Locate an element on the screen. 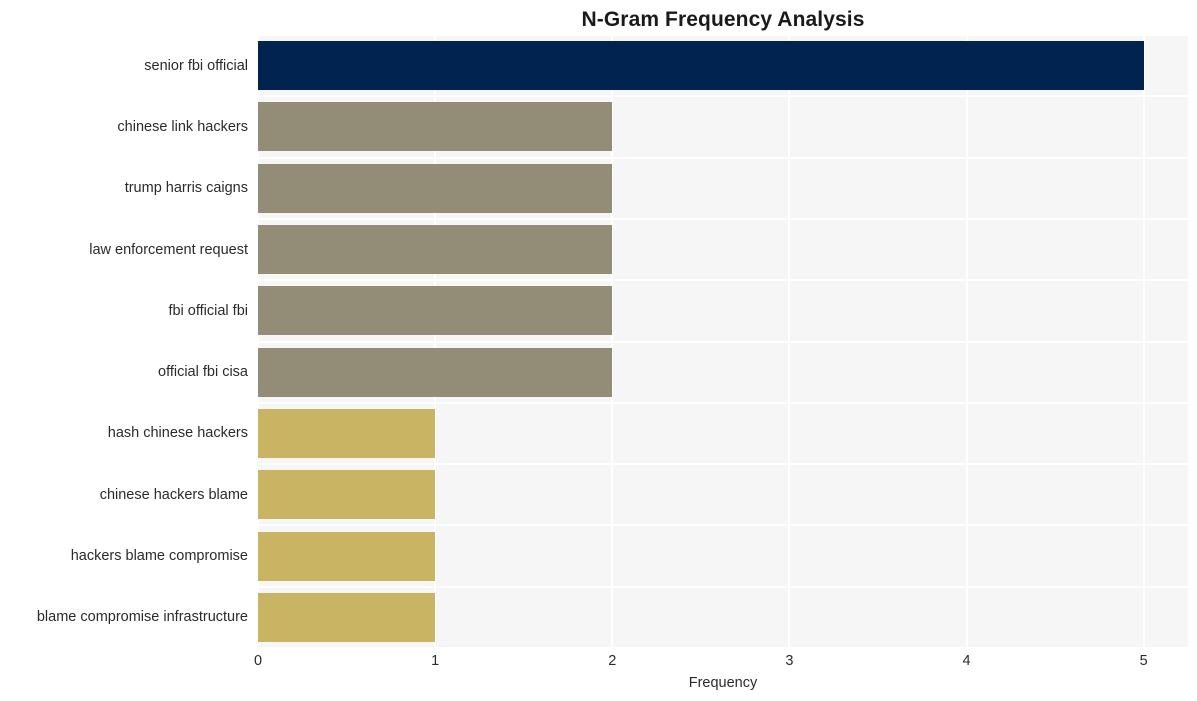 Image resolution: width=1197 pixels, height=701 pixels. y-axis-tick-label: law enforcement request is located at coordinates (168, 249).